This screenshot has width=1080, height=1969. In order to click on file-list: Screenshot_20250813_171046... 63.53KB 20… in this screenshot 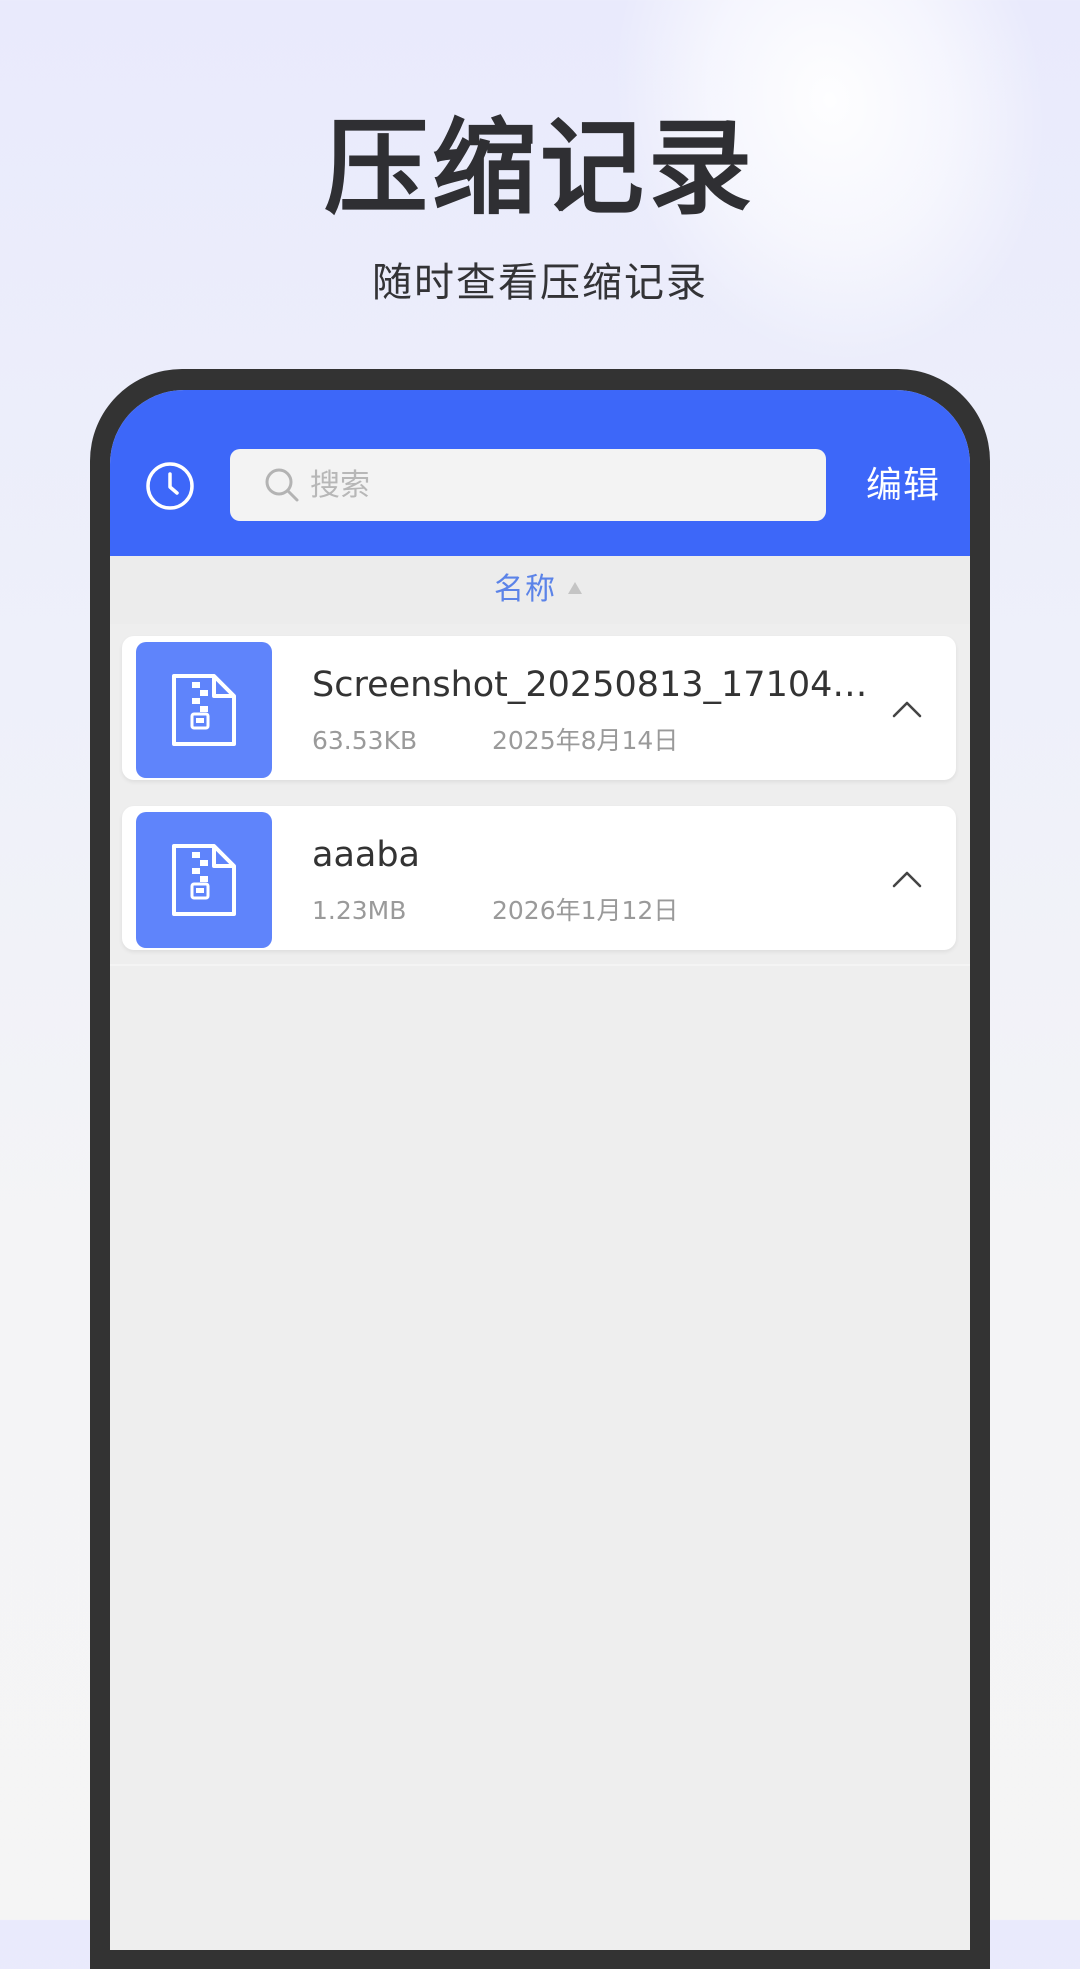, I will do `click(540, 806)`.